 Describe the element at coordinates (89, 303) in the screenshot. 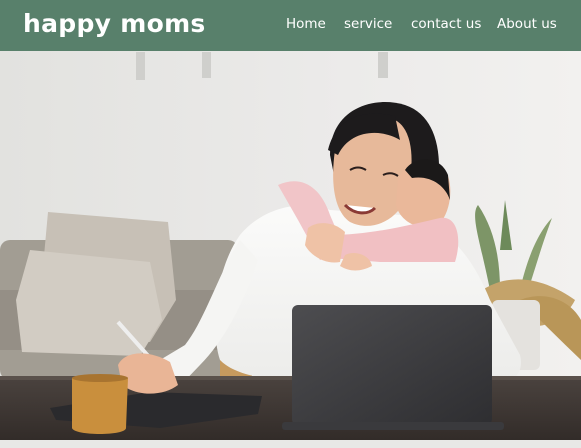

I see `cushion` at that location.